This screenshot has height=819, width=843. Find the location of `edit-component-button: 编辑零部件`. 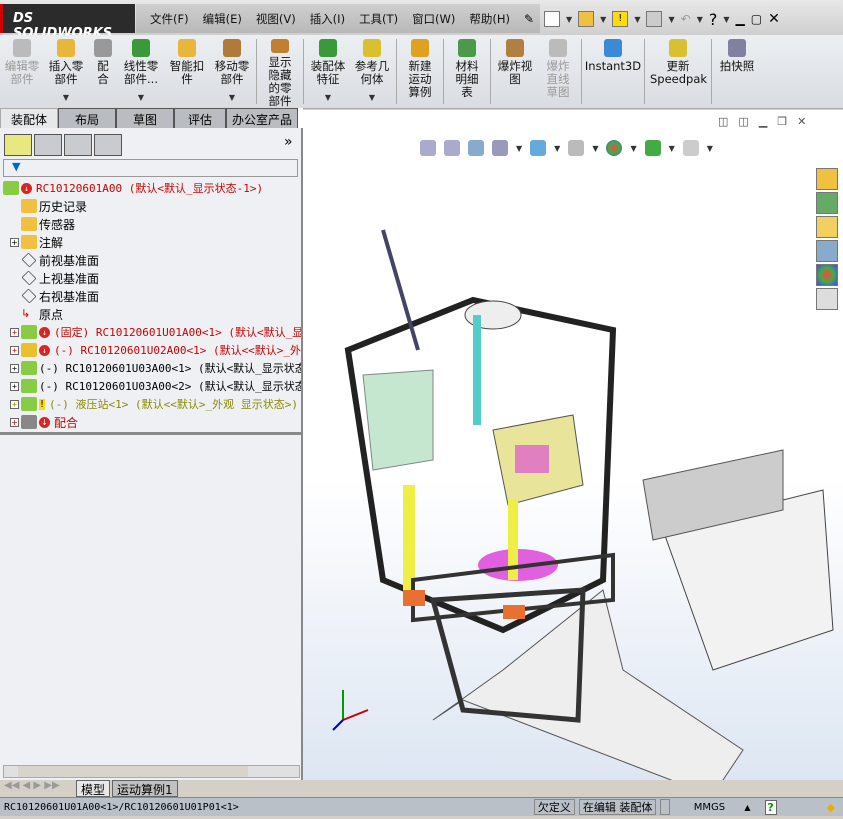

edit-component-button: 编辑零部件 is located at coordinates (22, 71).